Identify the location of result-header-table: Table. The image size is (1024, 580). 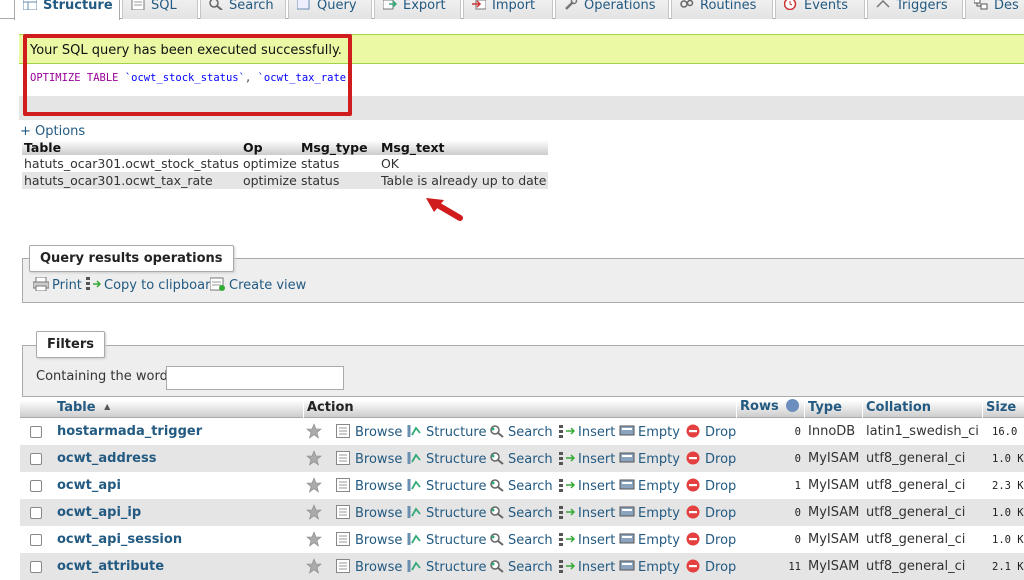
(131, 147).